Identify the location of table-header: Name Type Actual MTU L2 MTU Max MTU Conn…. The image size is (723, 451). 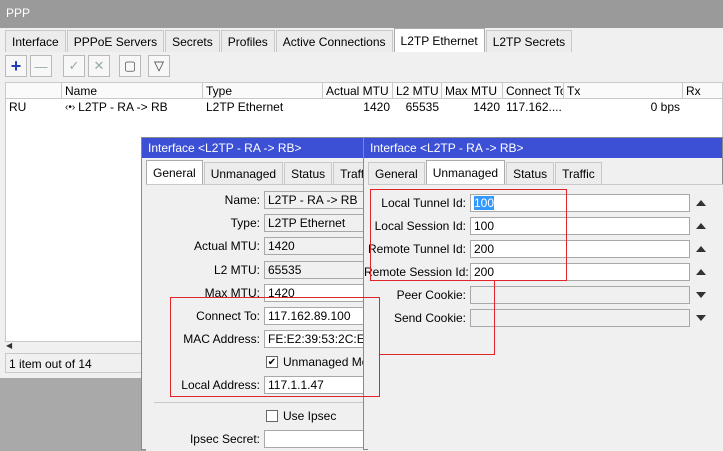
(364, 91).